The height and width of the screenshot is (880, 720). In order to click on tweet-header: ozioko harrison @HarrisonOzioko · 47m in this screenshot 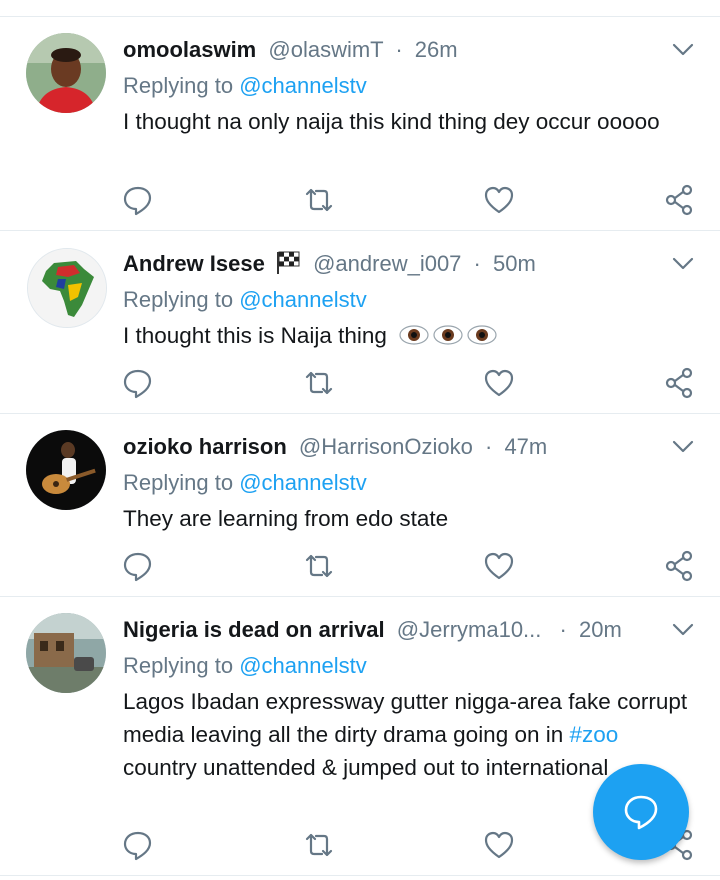, I will do `click(391, 447)`.